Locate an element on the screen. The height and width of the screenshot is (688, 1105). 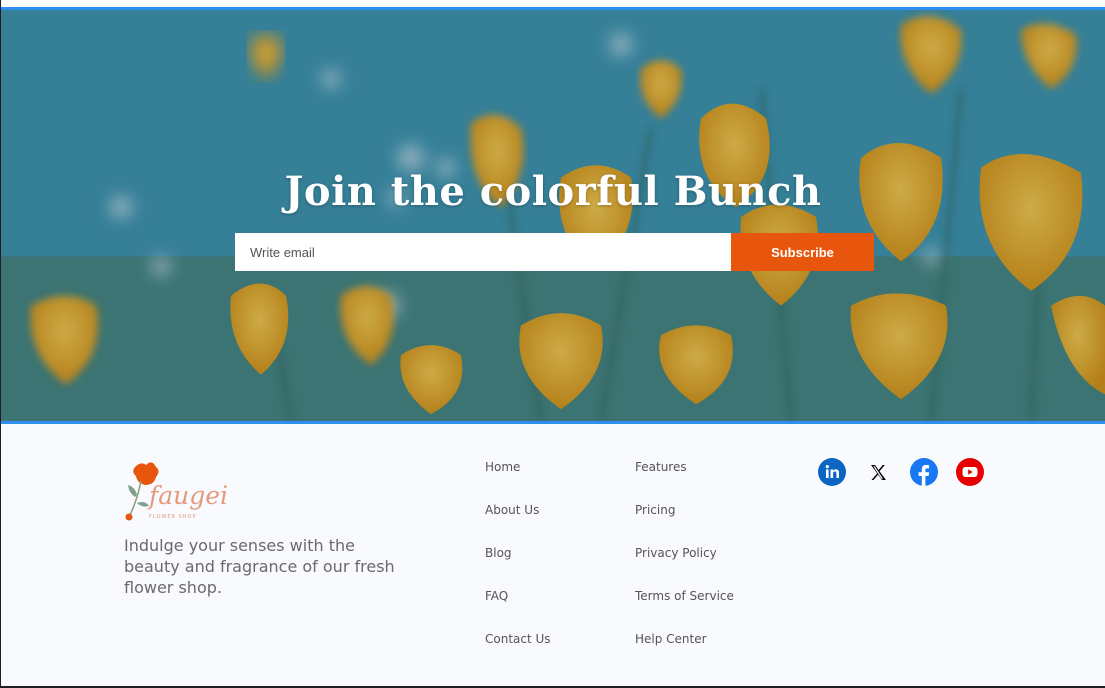
footer-link-privacy-policy: Privacy Policy is located at coordinates (684, 567).